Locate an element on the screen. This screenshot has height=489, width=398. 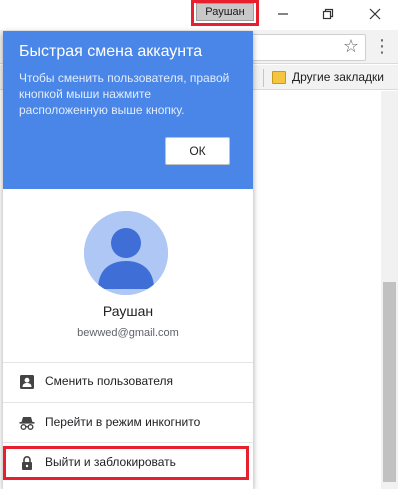
profile-button-highlight is located at coordinates (225, 13).